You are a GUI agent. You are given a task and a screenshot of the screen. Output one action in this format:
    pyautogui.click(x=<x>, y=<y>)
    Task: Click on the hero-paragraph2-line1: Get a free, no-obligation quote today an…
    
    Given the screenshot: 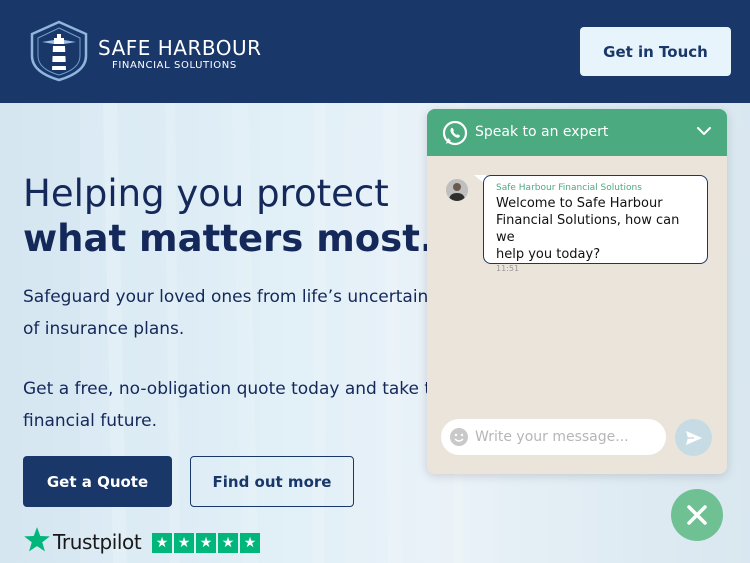 What is the action you would take?
    pyautogui.click(x=227, y=389)
    